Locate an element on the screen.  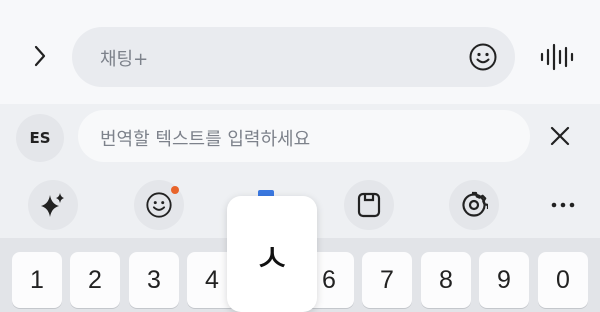
translate-input: 번역할 텍스트를 입력하세요 is located at coordinates (304, 136).